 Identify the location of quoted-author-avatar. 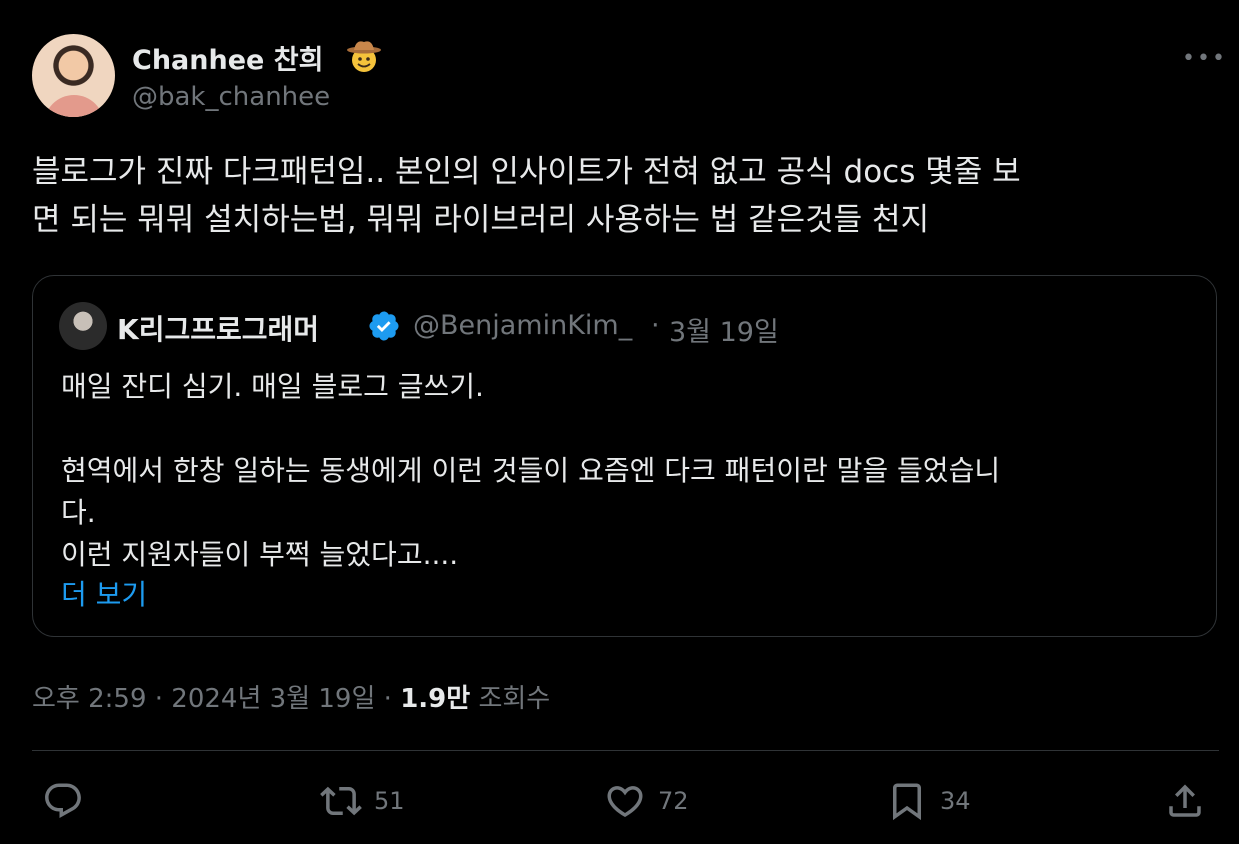
(83, 326).